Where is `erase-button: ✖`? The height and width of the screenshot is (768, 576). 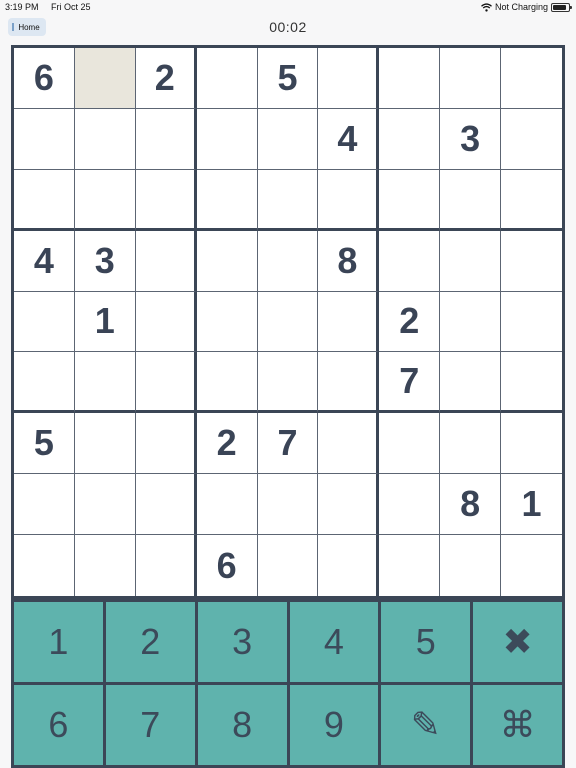
erase-button: ✖ is located at coordinates (517, 642).